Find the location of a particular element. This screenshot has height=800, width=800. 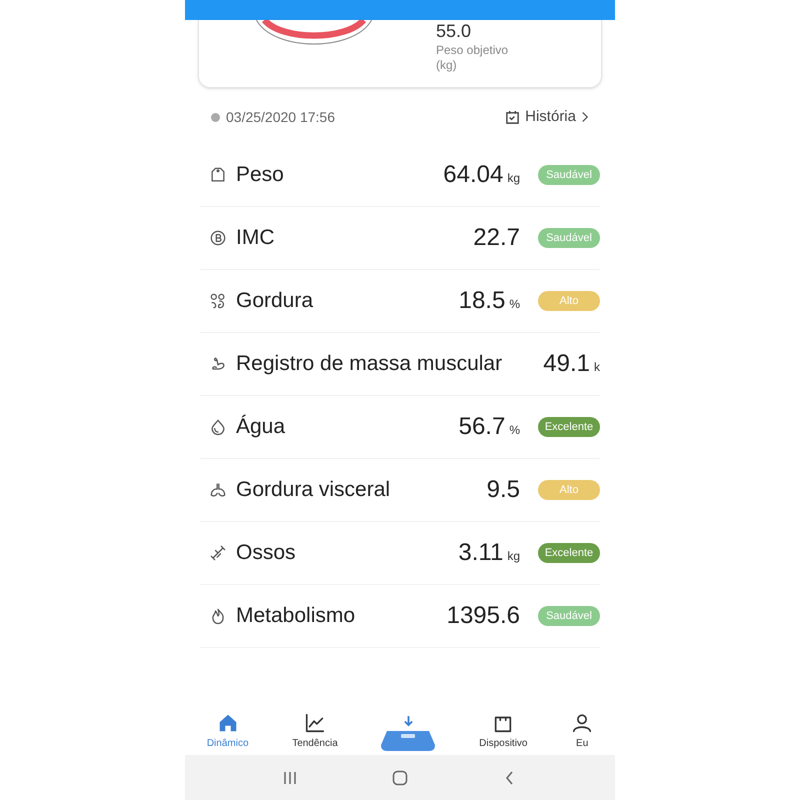

metric-value: 64.04 is located at coordinates (473, 175).